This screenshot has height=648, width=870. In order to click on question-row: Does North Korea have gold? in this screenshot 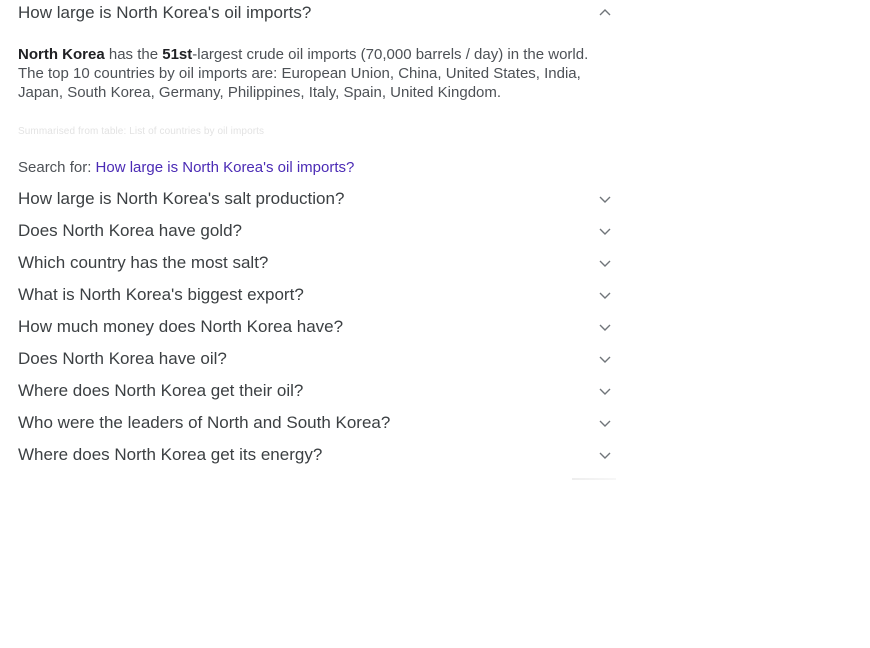, I will do `click(316, 231)`.